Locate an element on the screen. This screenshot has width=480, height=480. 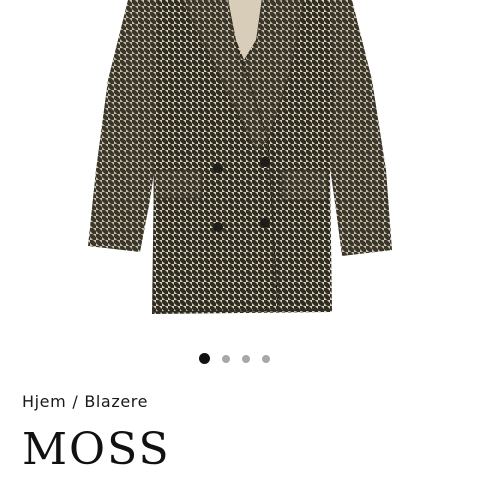
breadcrumb-category-link: Blazere is located at coordinates (116, 401).